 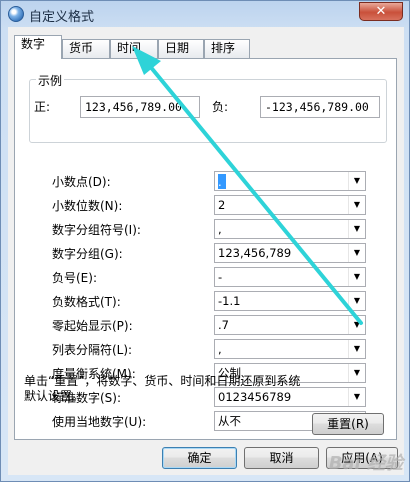 What do you see at coordinates (365, 463) in the screenshot?
I see `watermark-logo: Bai 经验` at bounding box center [365, 463].